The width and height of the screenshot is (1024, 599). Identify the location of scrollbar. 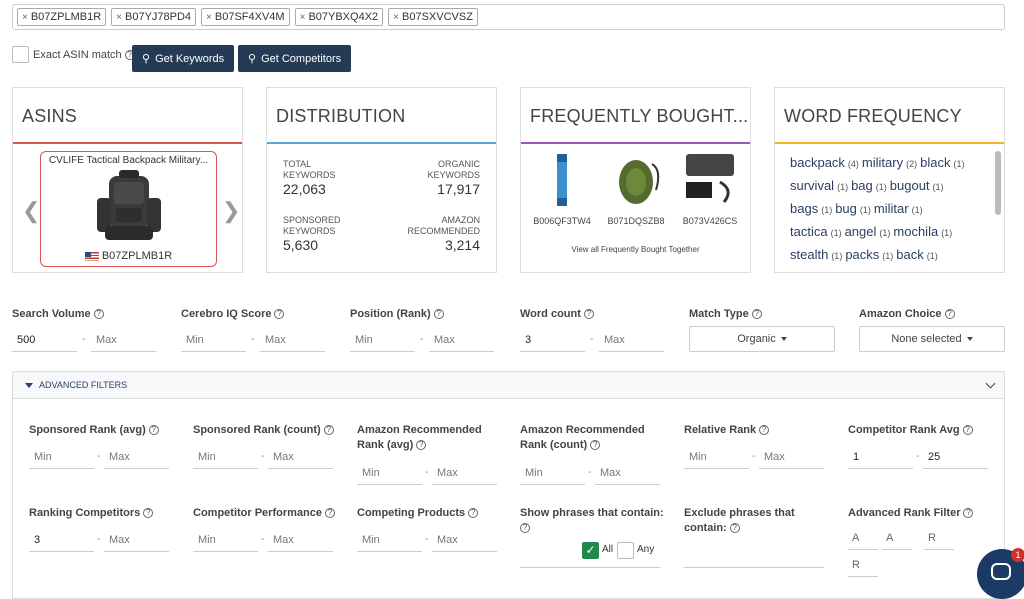
(998, 183).